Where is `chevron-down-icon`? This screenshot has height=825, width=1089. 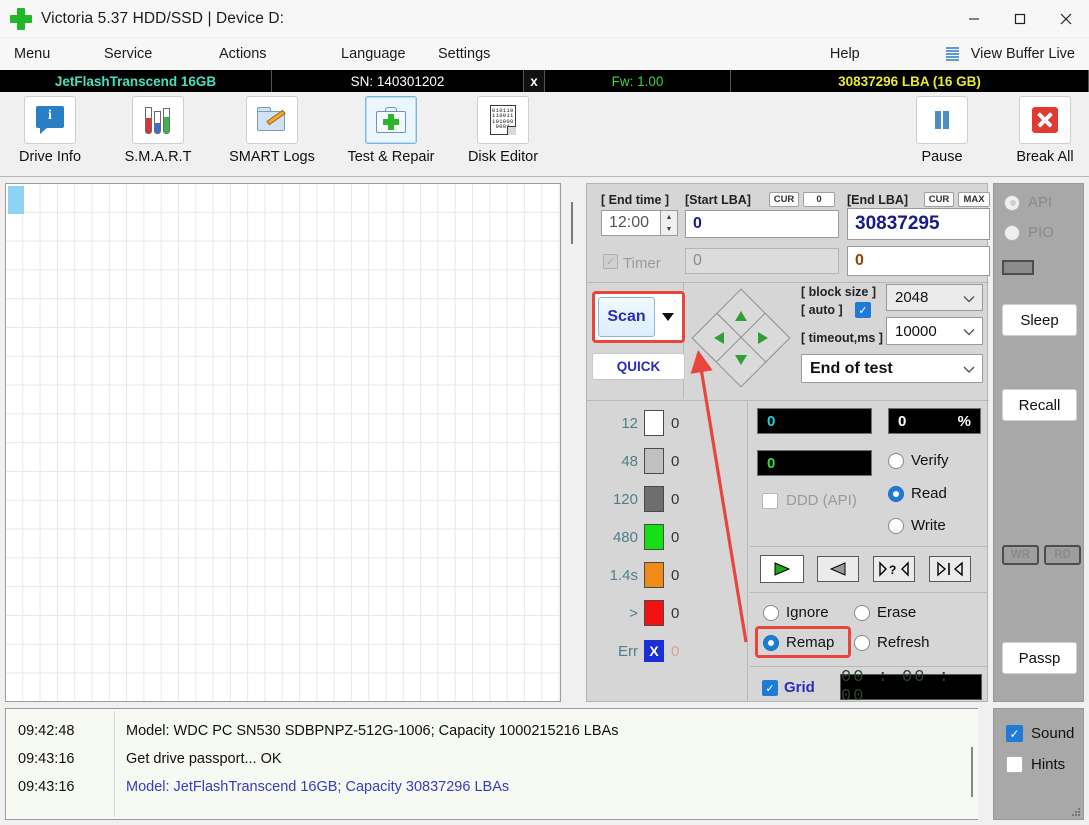
chevron-down-icon is located at coordinates (969, 331).